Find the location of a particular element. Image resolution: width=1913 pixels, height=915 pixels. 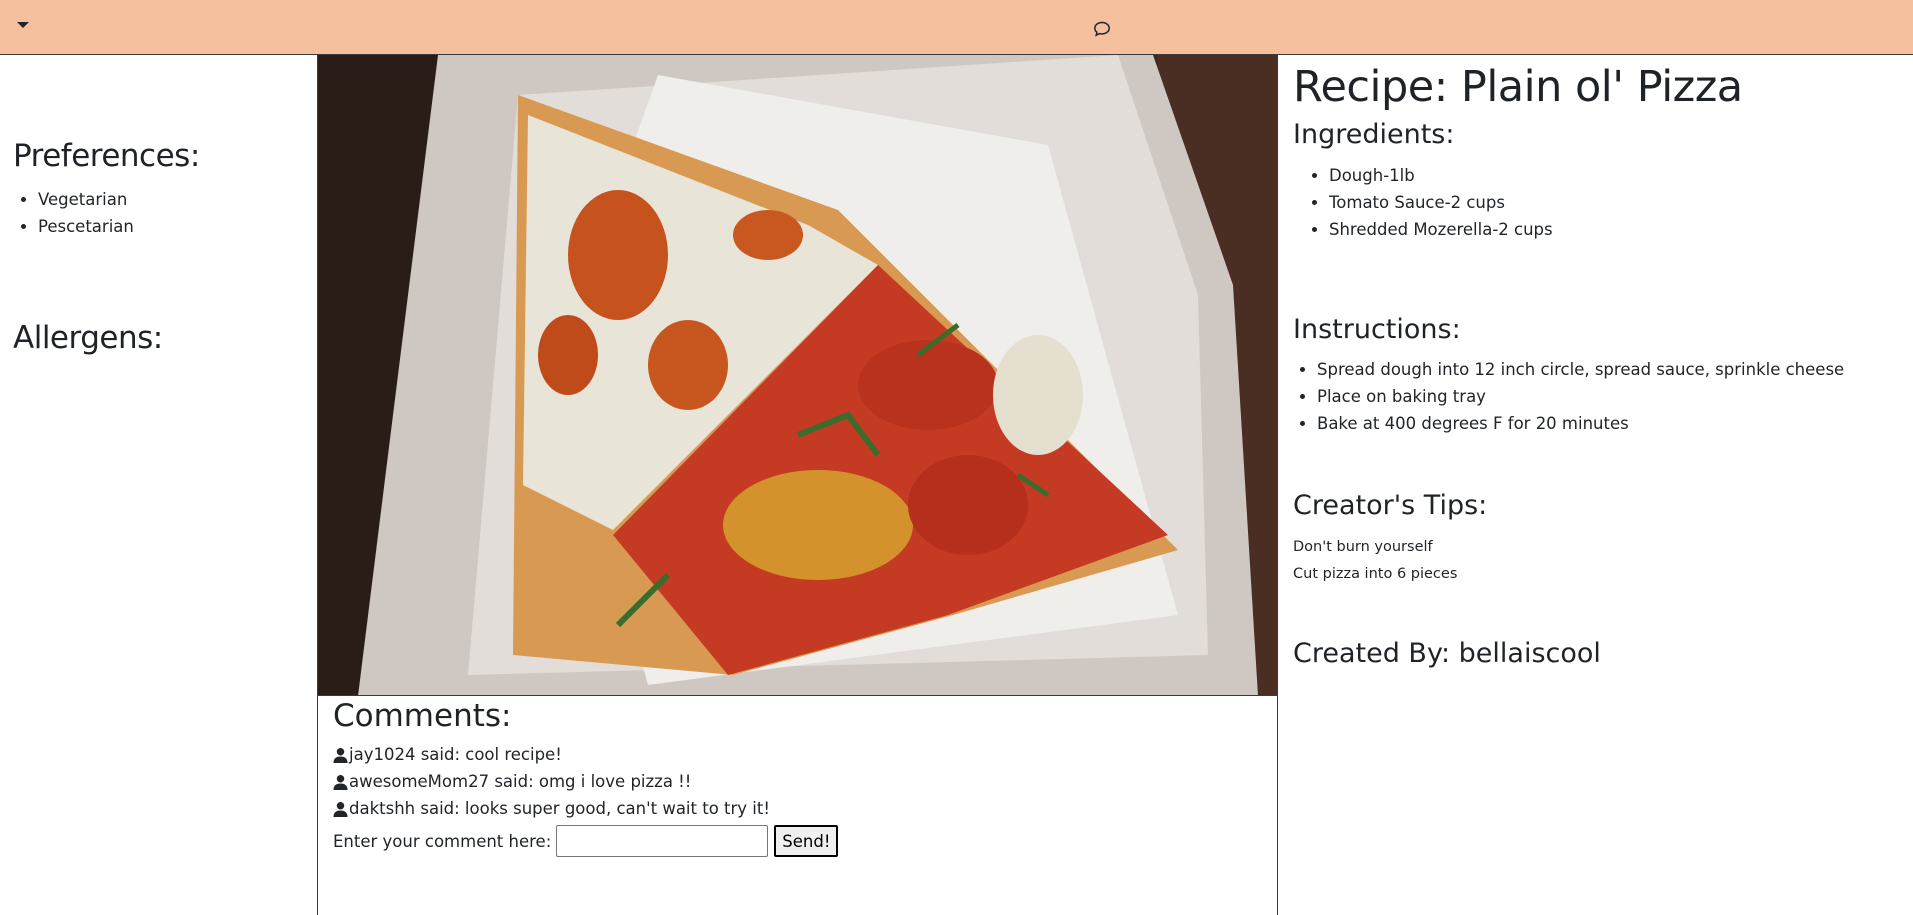

comment-input is located at coordinates (662, 841).